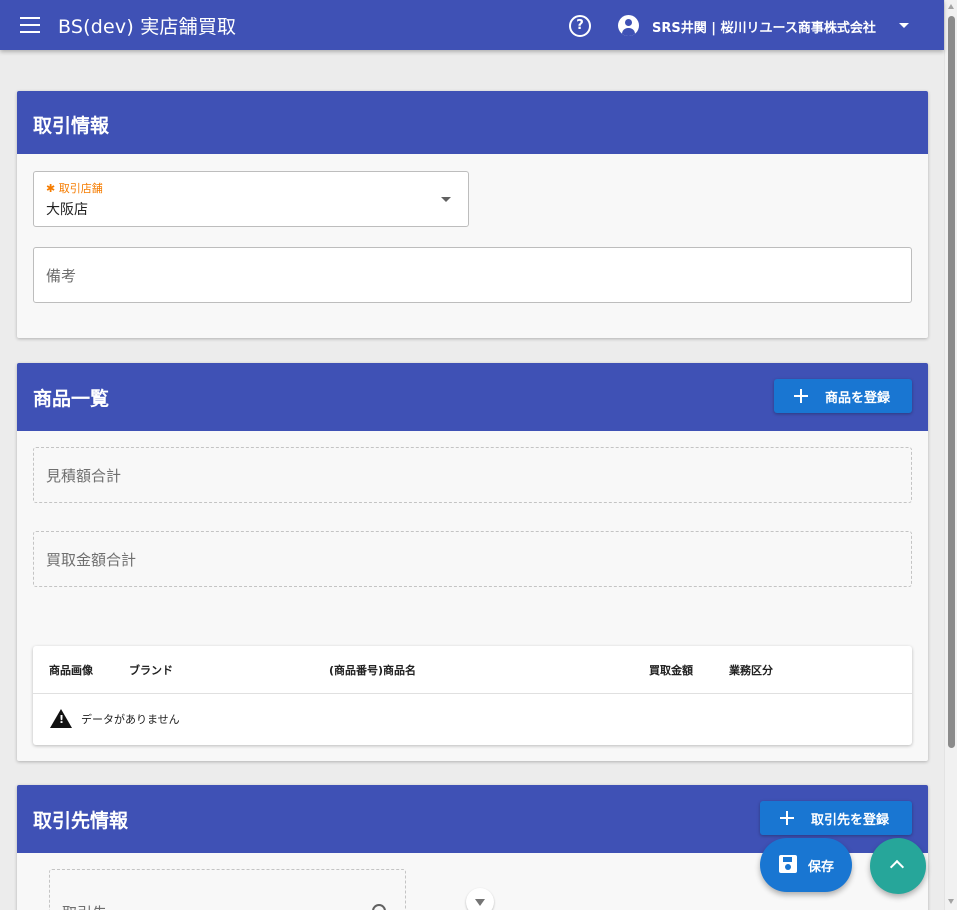  Describe the element at coordinates (151, 670) in the screenshot. I see `column-header-brand: ブランド` at that location.